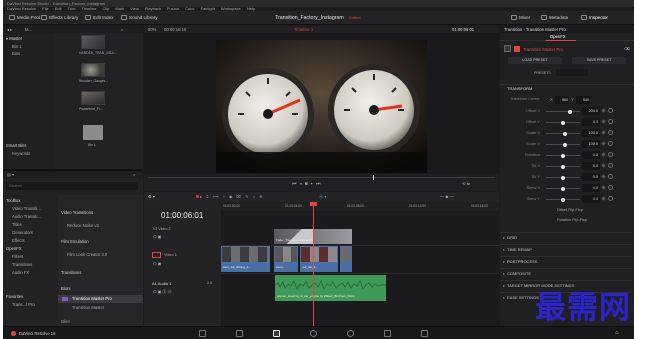  What do you see at coordinates (572, 220) in the screenshot?
I see `rotation-flip-flop-toggle: Rotation Flip-Flop` at bounding box center [572, 220].